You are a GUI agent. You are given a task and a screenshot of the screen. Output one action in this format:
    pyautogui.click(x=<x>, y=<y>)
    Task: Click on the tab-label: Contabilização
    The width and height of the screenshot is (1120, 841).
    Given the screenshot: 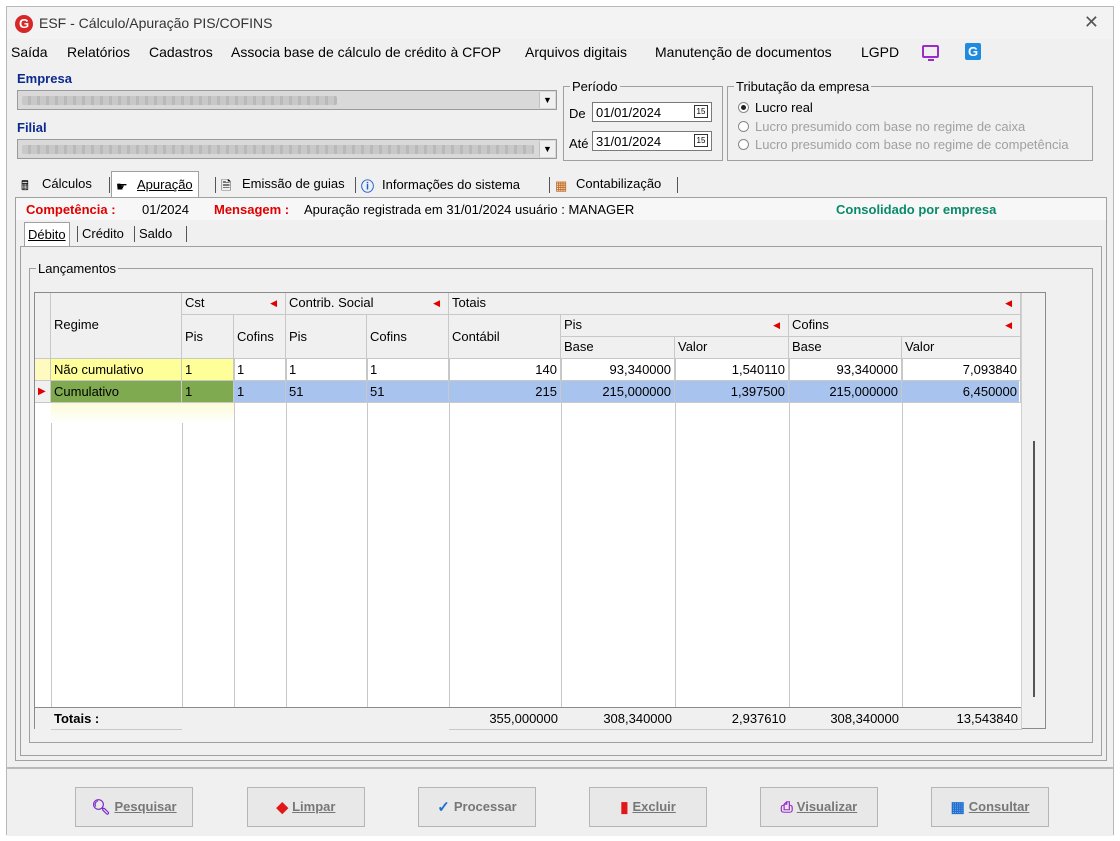 What is the action you would take?
    pyautogui.click(x=619, y=183)
    